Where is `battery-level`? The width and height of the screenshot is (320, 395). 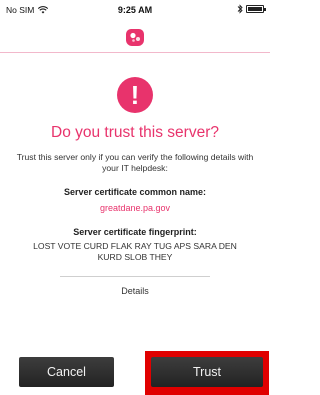 battery-level is located at coordinates (255, 9).